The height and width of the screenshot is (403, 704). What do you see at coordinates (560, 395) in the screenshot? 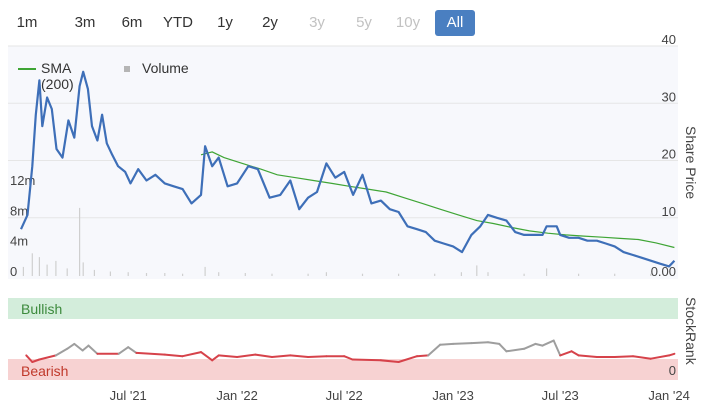
I see `time-axis-label: Jul '23` at bounding box center [560, 395].